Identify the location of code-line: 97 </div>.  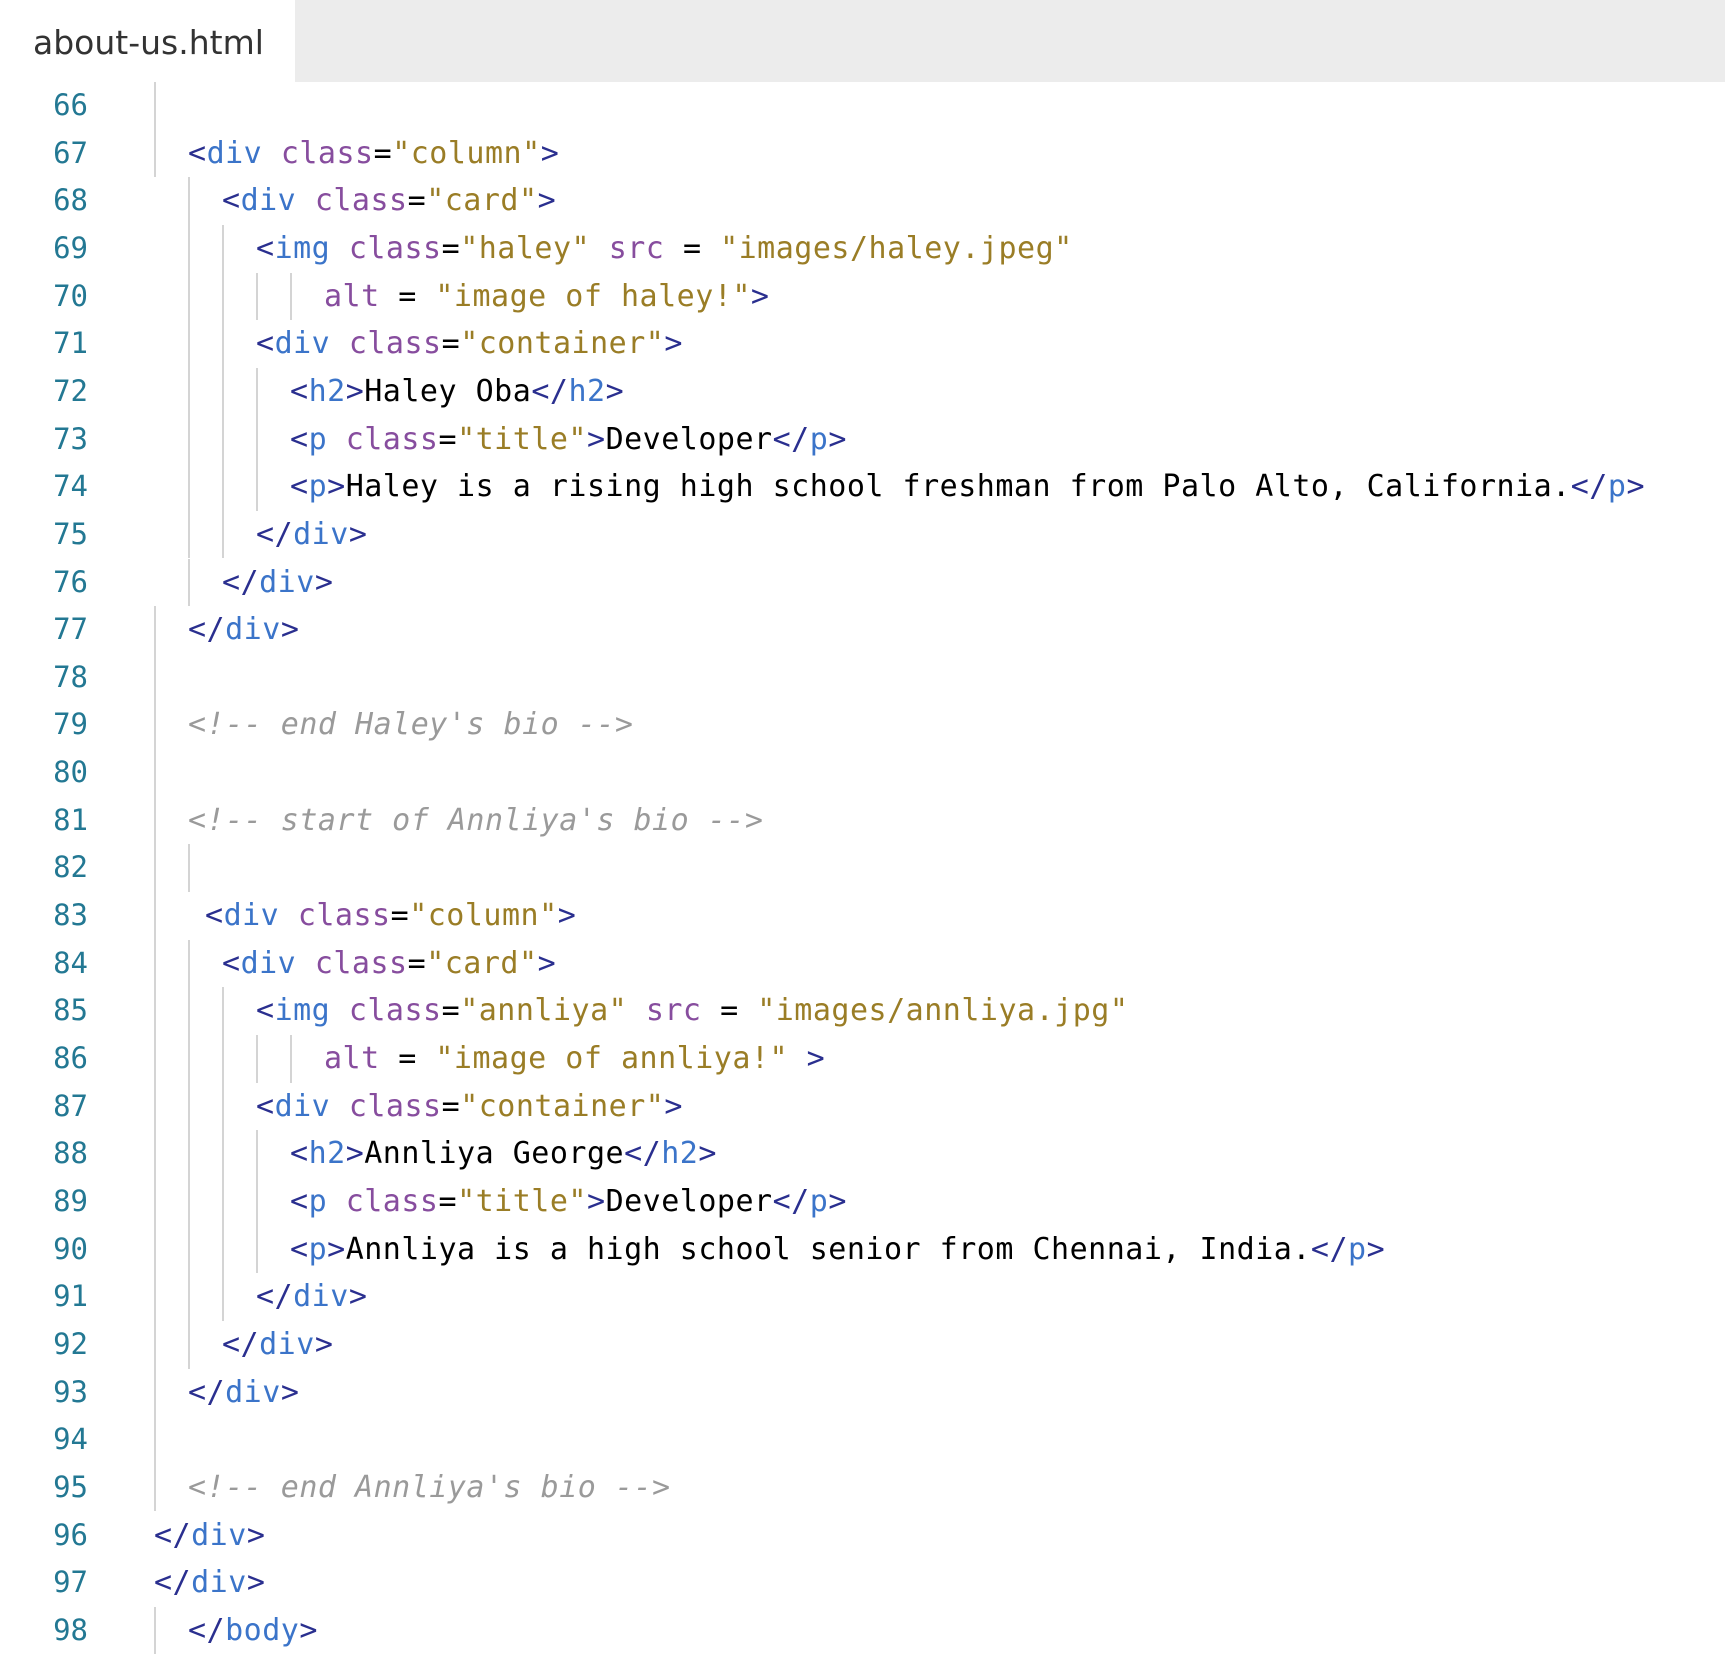
(862, 1583).